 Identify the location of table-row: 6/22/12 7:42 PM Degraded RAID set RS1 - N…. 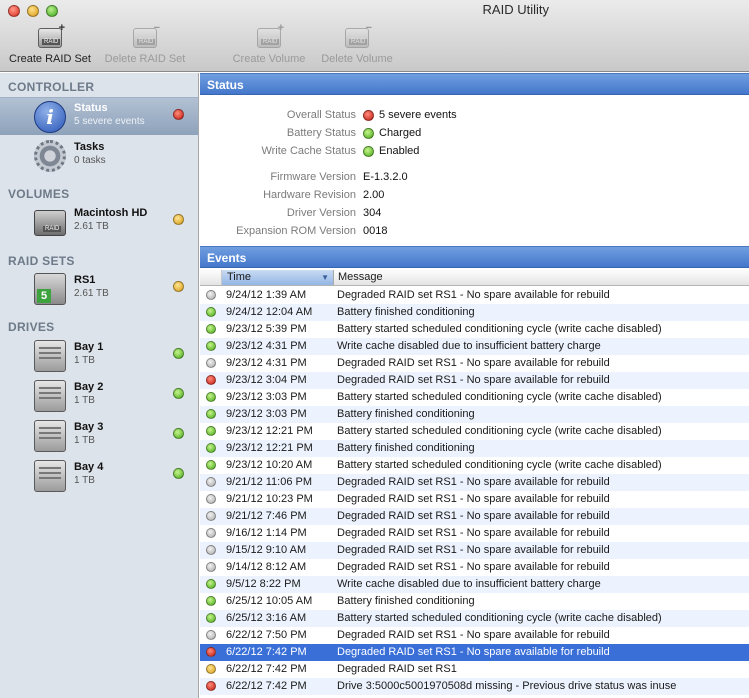
(474, 652).